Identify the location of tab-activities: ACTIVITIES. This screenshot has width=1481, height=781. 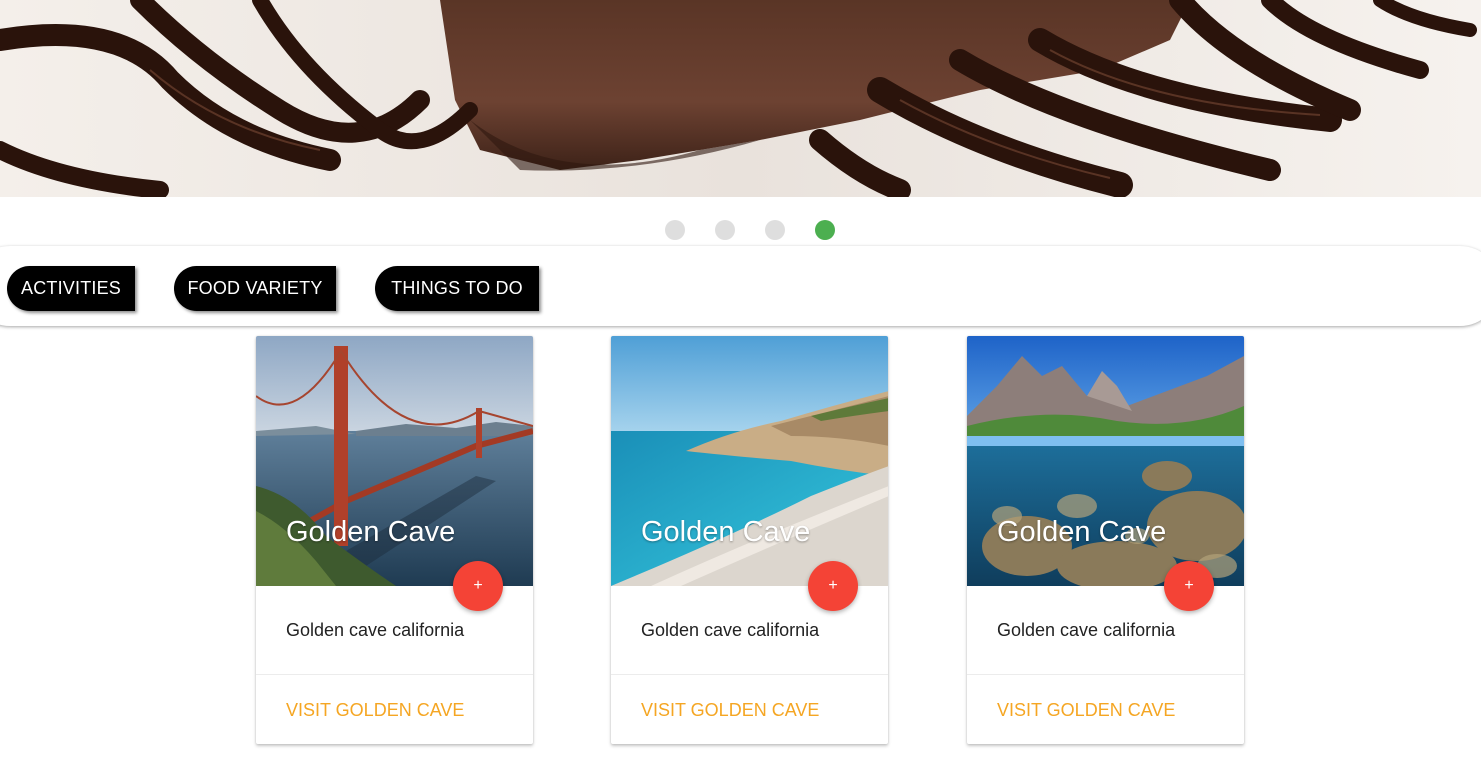
(71, 288).